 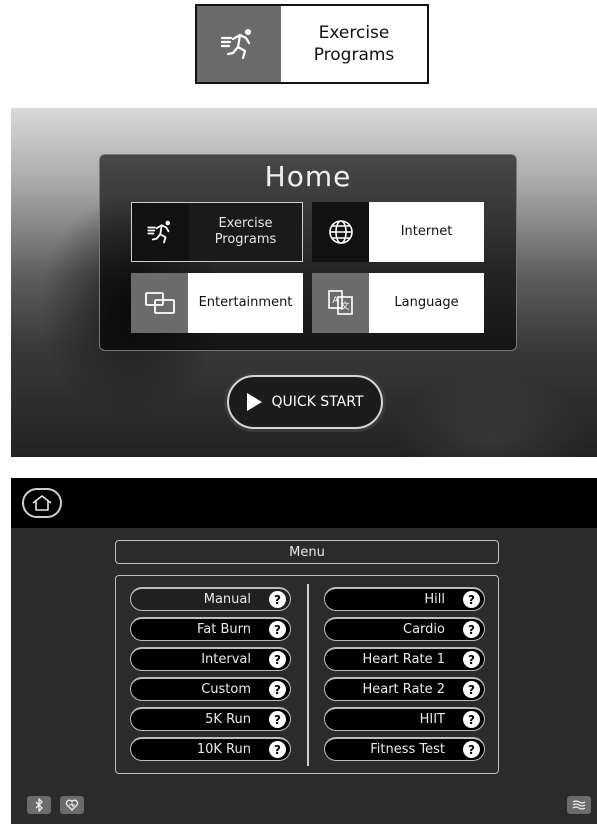 I want to click on program-label: Fat Burn, so click(x=224, y=629).